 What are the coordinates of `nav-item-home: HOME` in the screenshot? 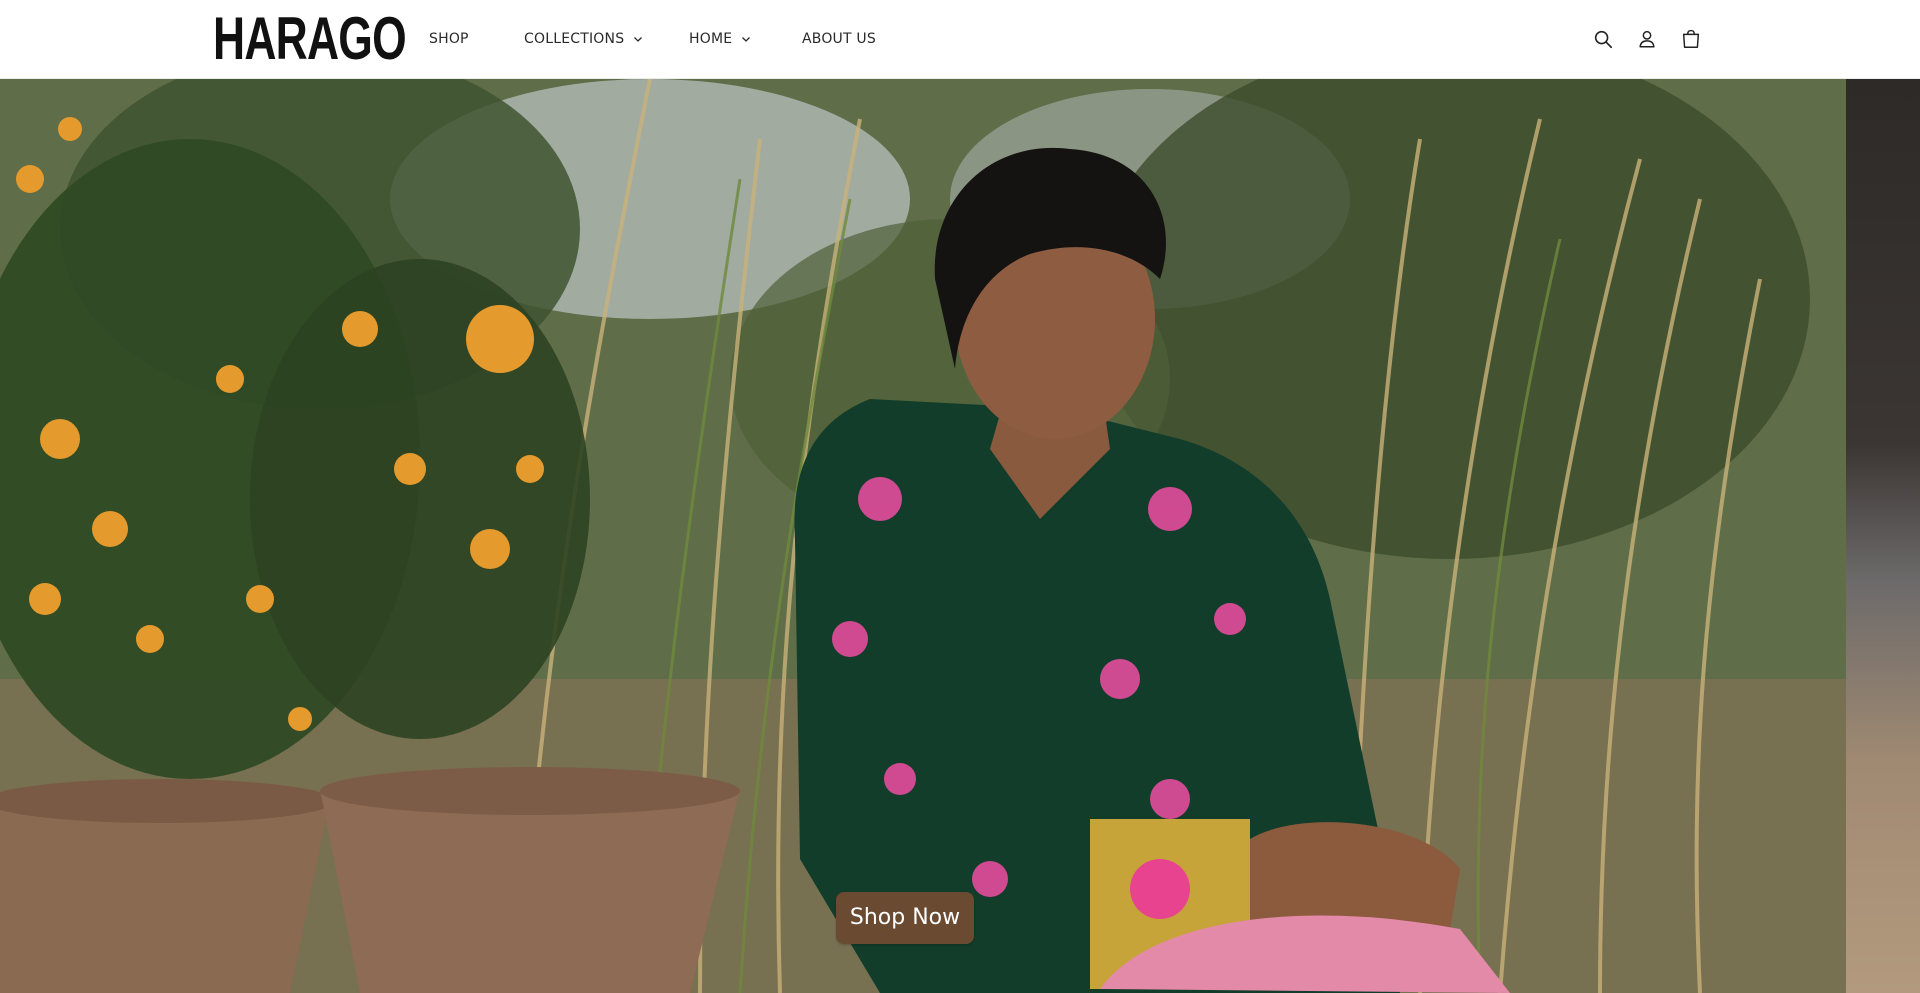 It's located at (720, 39).